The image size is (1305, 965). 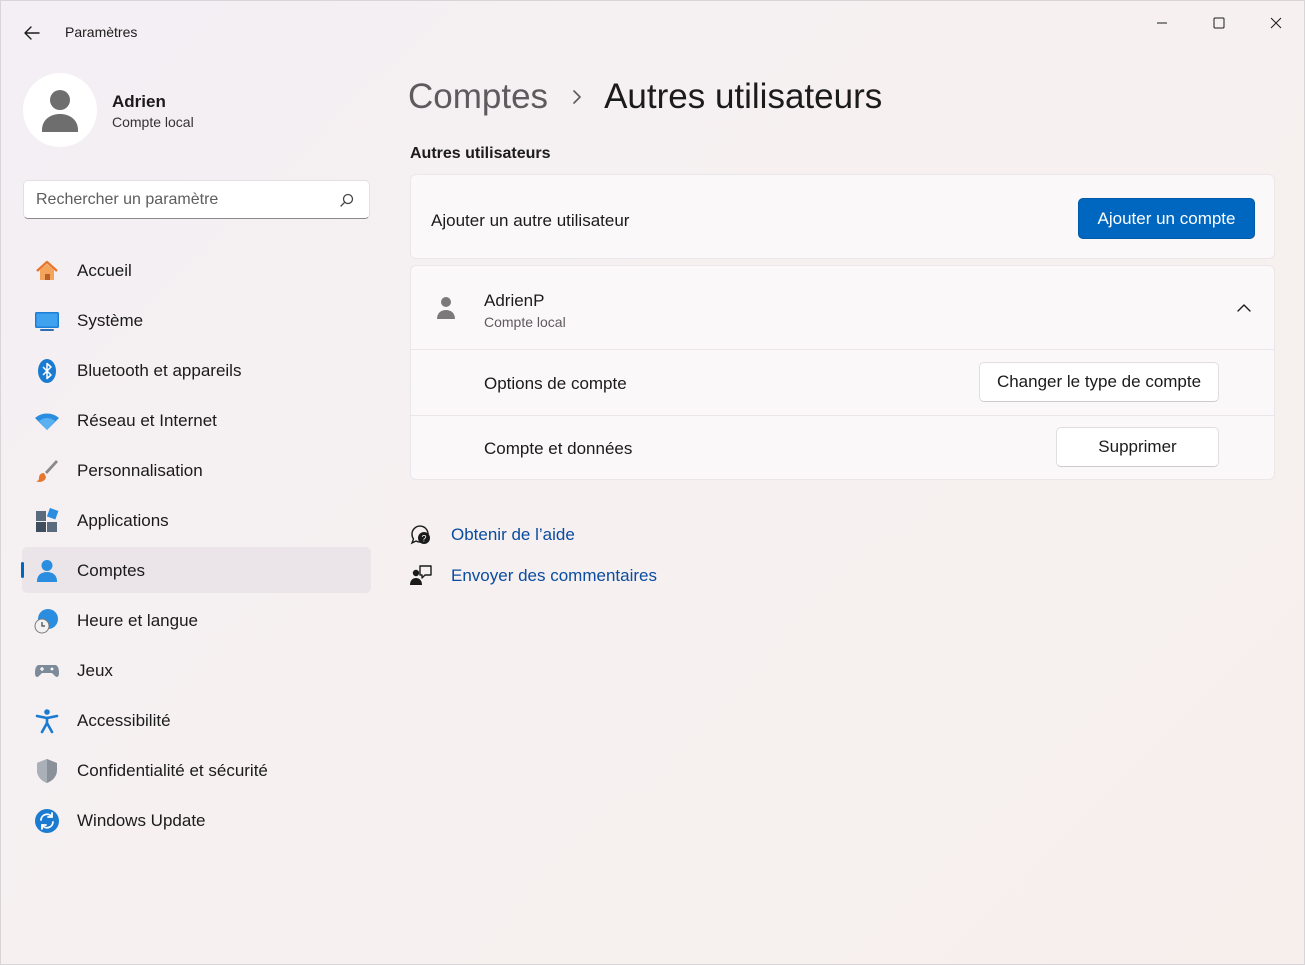 I want to click on windows-update-icon, so click(x=47, y=821).